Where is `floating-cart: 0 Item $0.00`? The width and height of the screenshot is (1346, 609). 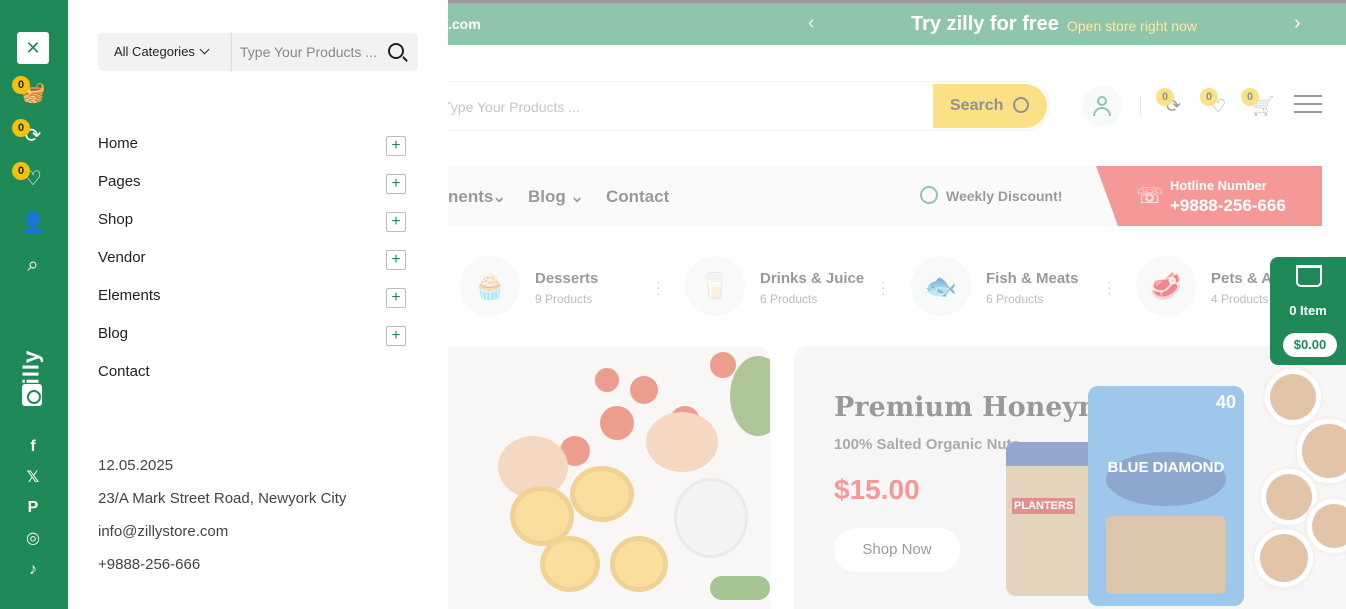
floating-cart: 0 Item $0.00 is located at coordinates (1308, 311).